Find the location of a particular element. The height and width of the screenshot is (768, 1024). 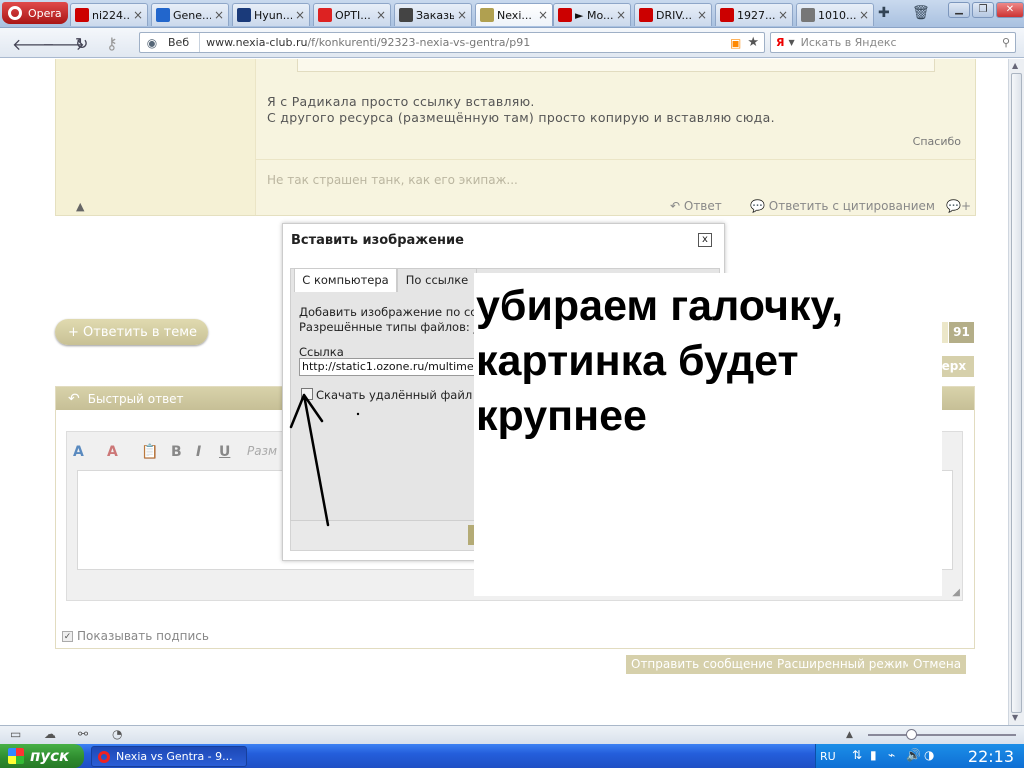

scroll-top-button: верх is located at coordinates (956, 366).